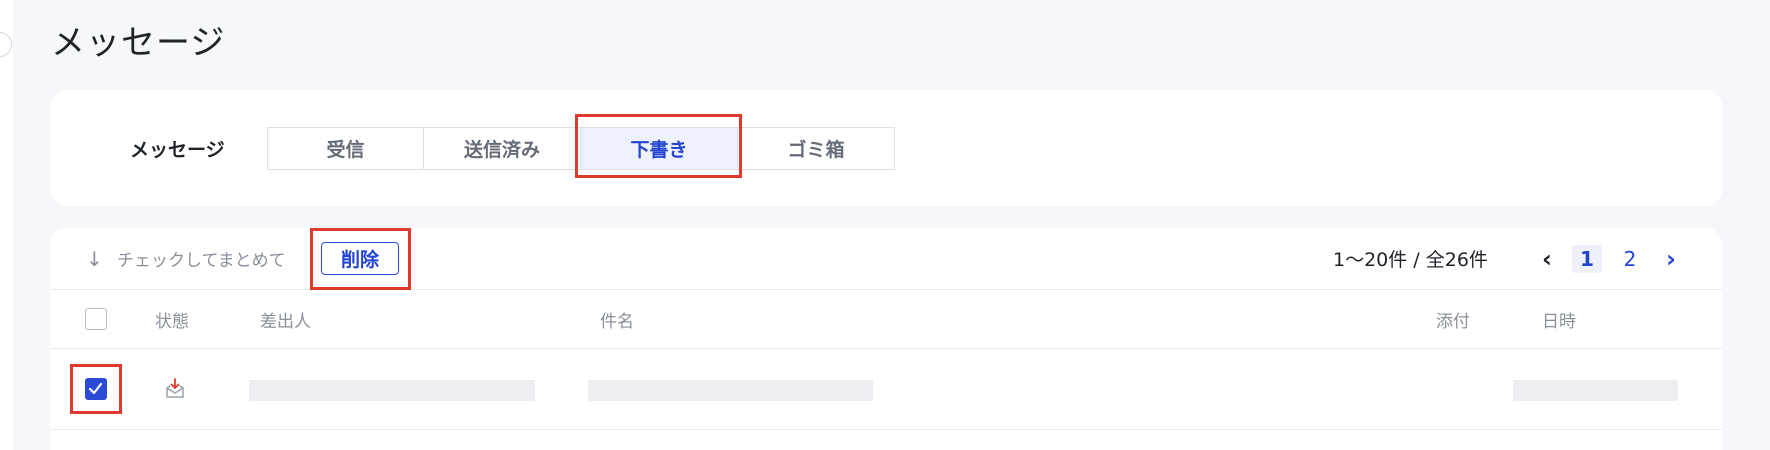 The height and width of the screenshot is (450, 1770). What do you see at coordinates (1671, 258) in the screenshot?
I see `chevron-right-icon: ›` at bounding box center [1671, 258].